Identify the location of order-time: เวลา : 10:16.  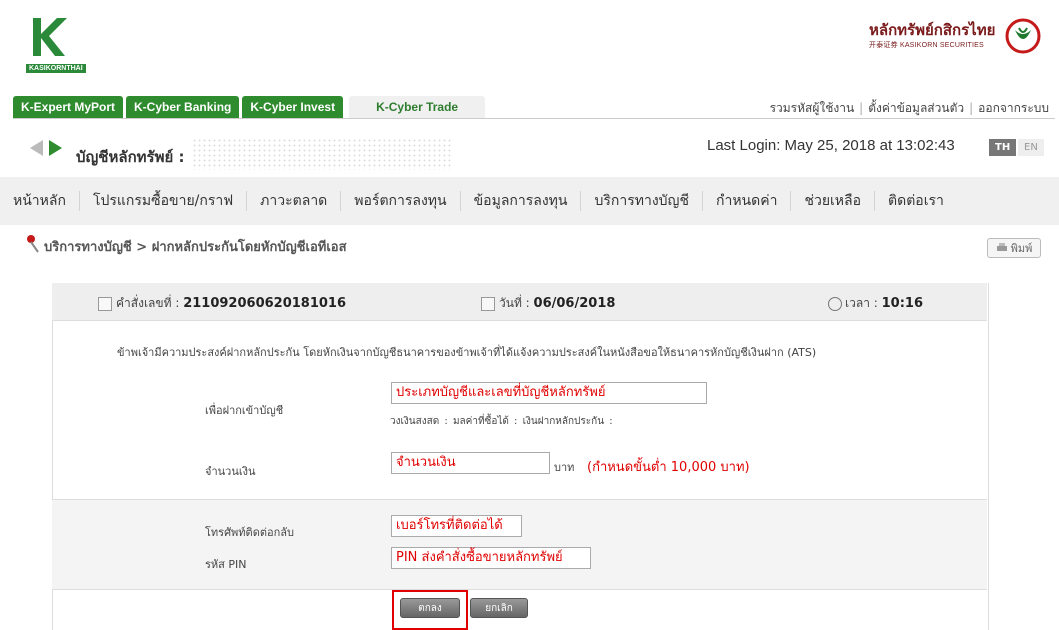
(875, 303).